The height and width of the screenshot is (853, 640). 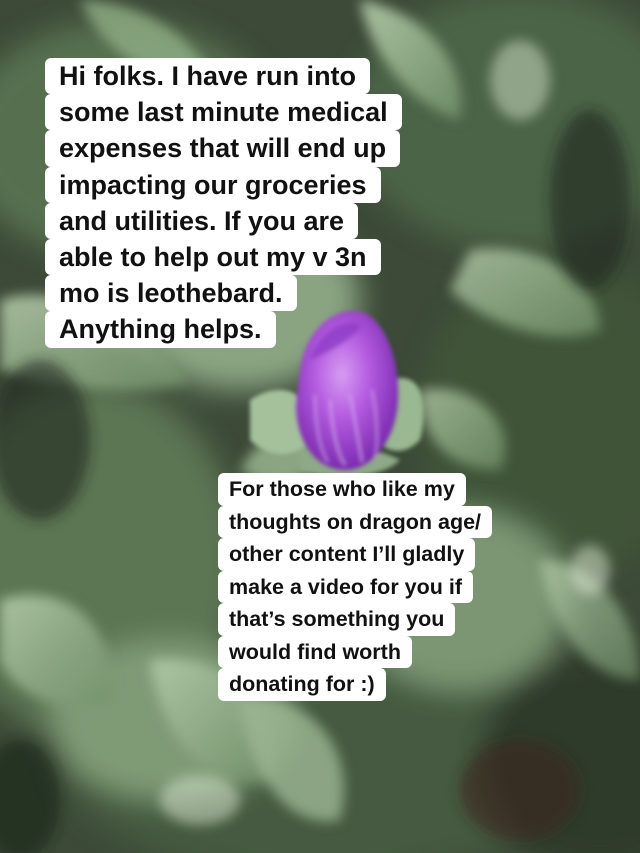 What do you see at coordinates (171, 293) in the screenshot?
I see `caption-line: mo is leothebard.` at bounding box center [171, 293].